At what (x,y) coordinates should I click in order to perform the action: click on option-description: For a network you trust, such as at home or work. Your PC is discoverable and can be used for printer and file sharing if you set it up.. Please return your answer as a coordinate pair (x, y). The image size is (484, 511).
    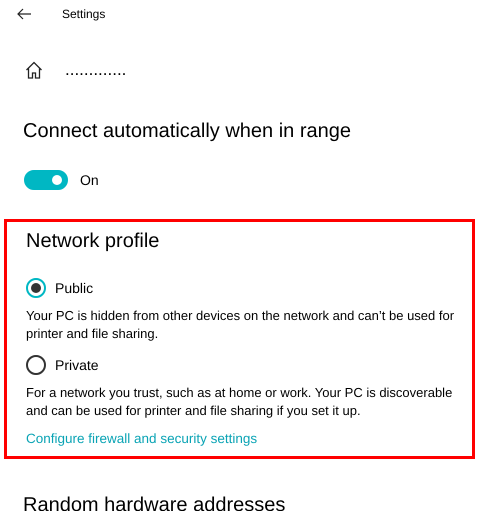
    Looking at the image, I should click on (240, 402).